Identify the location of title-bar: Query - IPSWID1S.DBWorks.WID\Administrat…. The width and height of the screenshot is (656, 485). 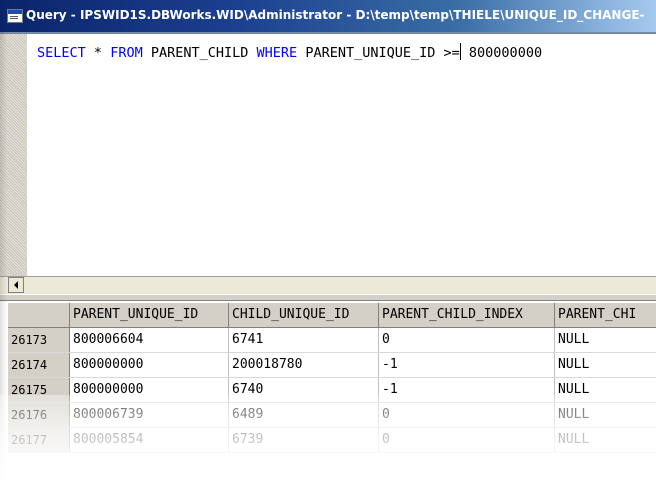
(328, 16).